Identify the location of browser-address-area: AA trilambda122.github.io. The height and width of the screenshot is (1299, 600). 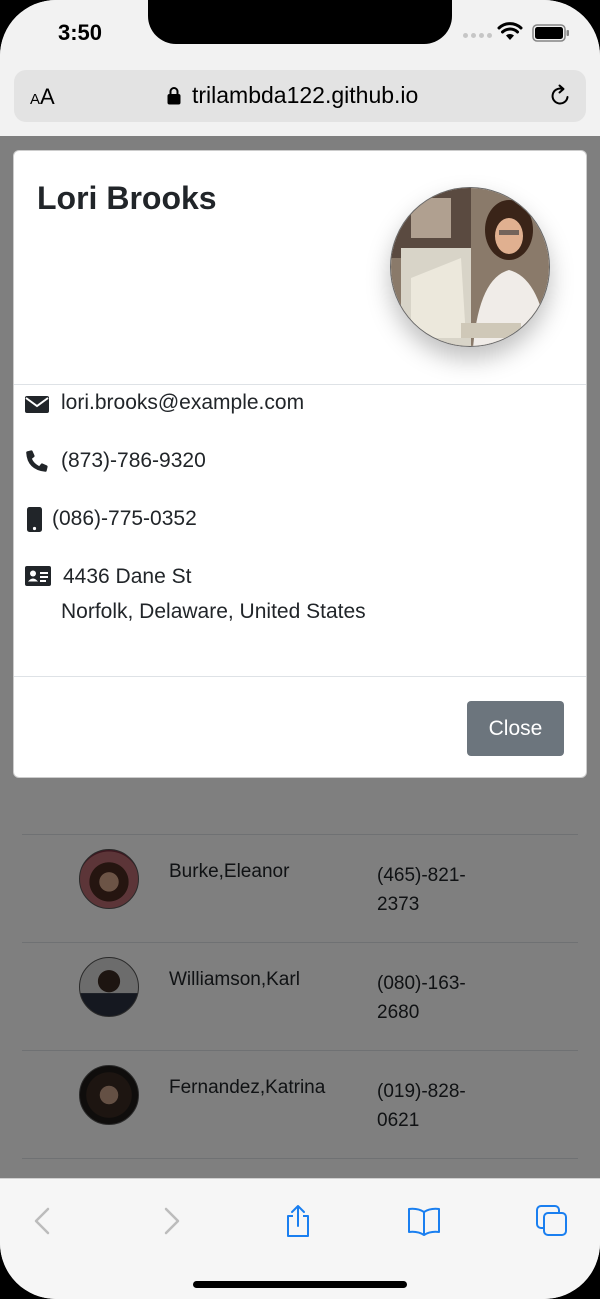
(300, 101).